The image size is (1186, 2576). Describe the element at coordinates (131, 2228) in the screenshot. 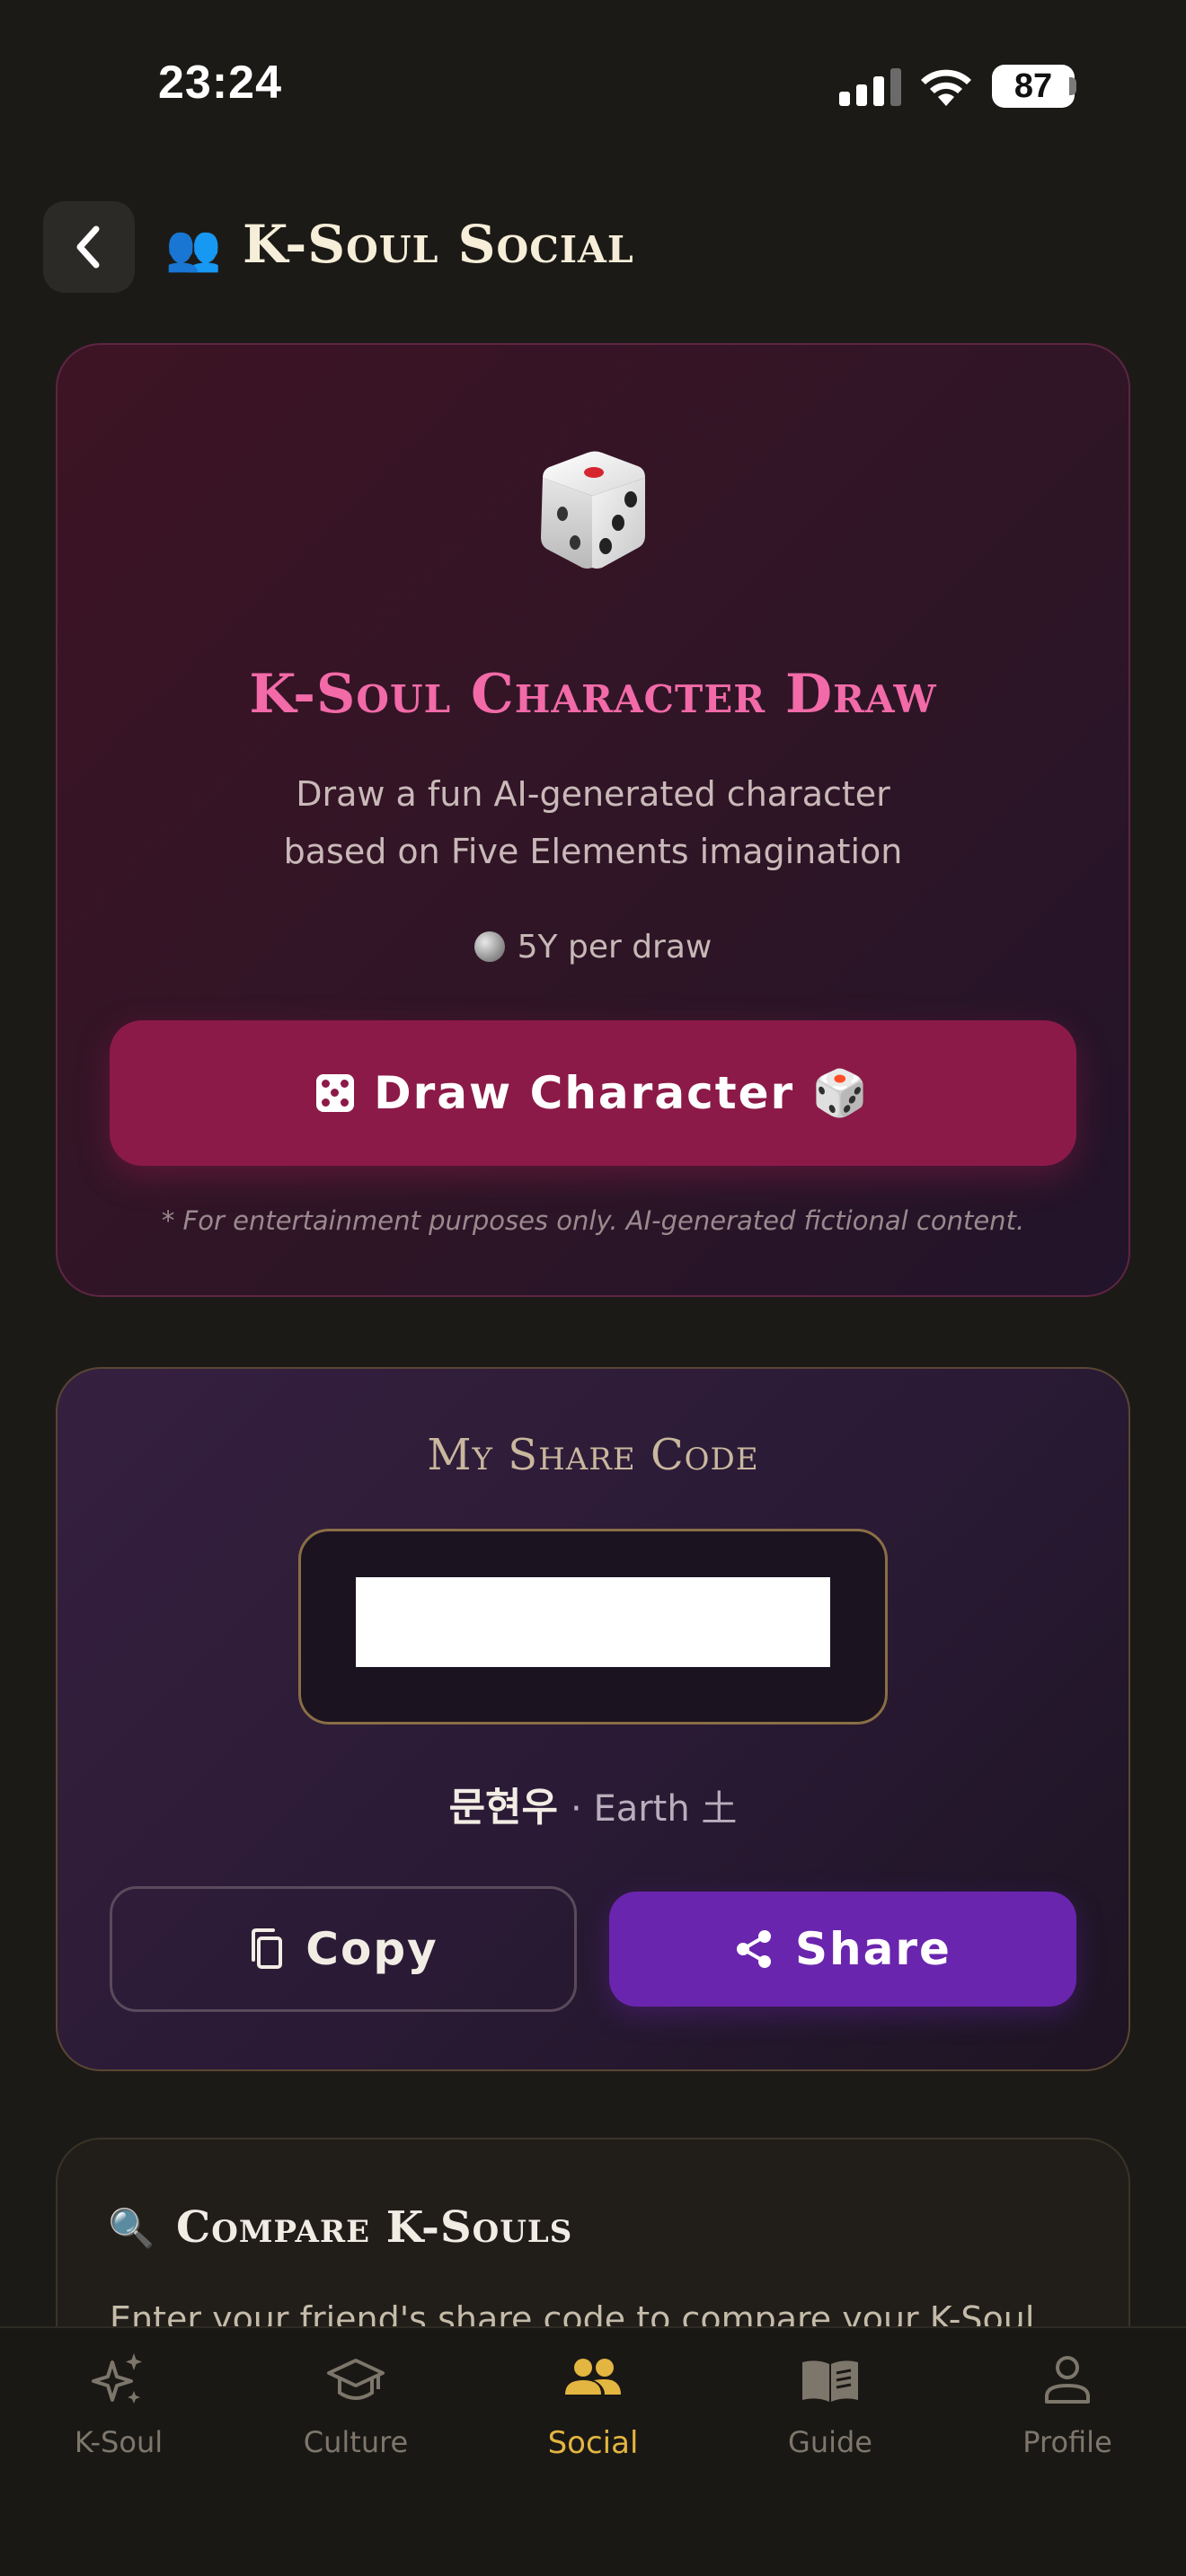

I see `search-icon: 🔍` at that location.